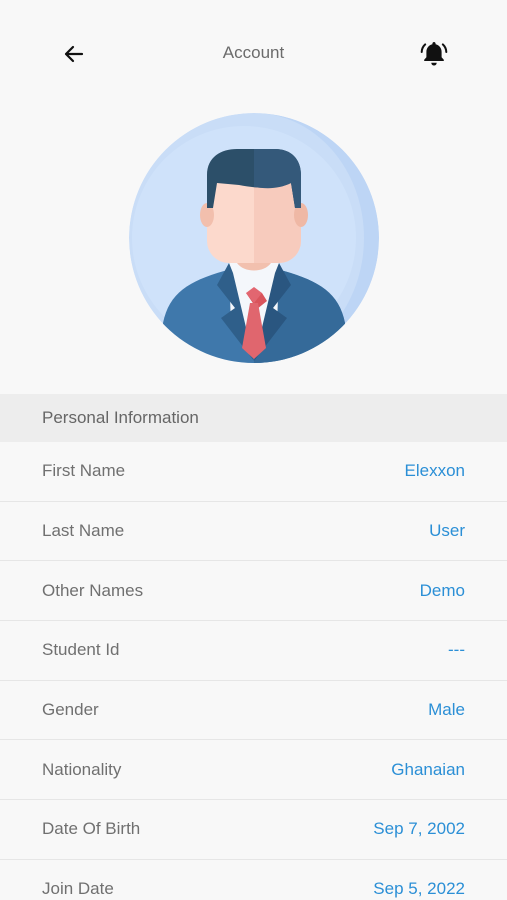 This screenshot has height=900, width=507. Describe the element at coordinates (446, 710) in the screenshot. I see `field-value: Male` at that location.